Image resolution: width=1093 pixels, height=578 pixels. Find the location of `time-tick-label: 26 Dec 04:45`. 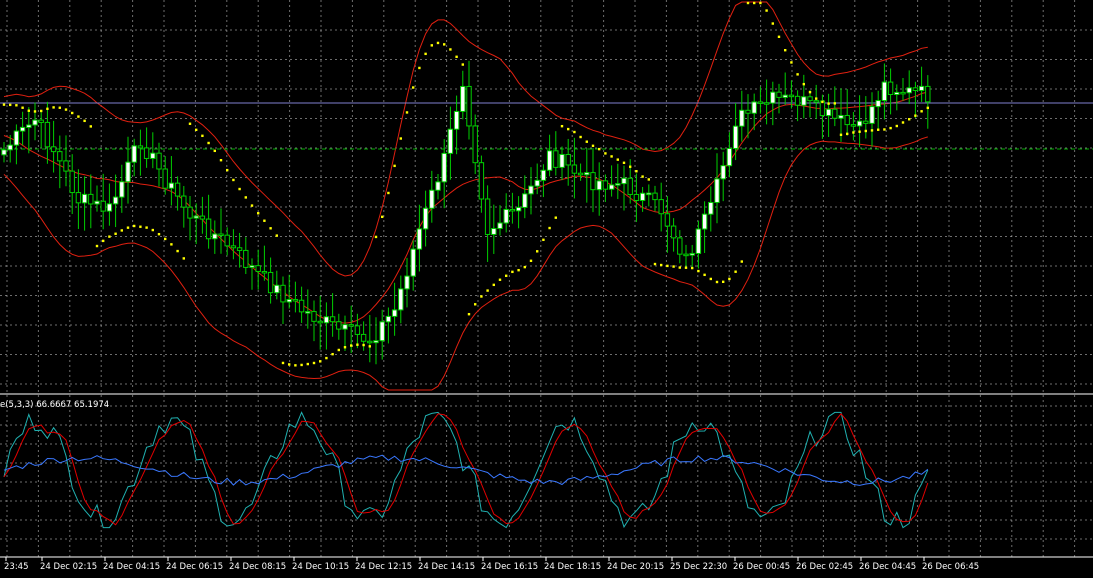

time-tick-label: 26 Dec 04:45 is located at coordinates (887, 567).